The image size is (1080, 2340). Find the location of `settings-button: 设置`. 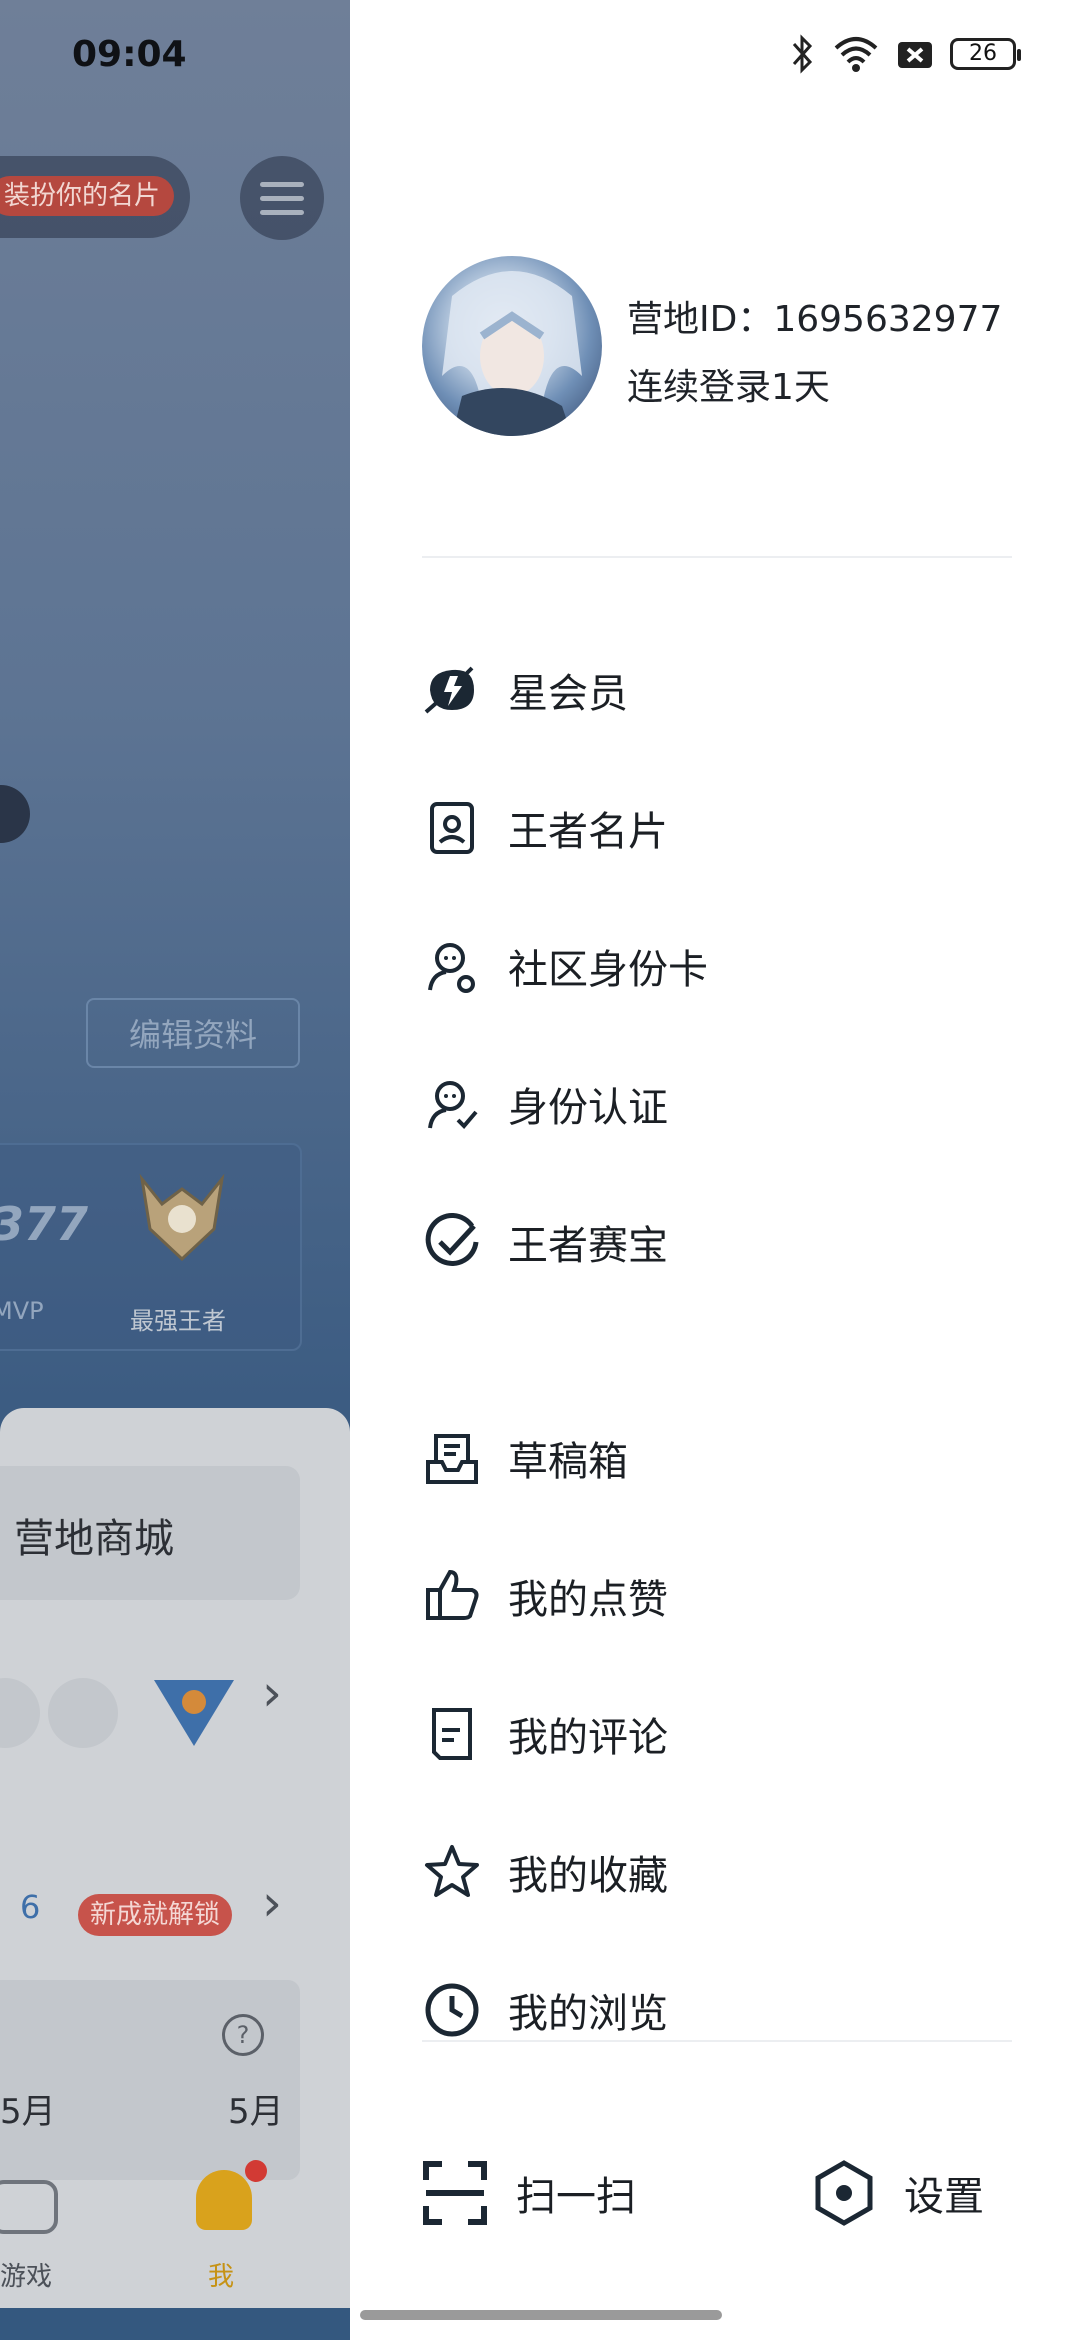

settings-button: 设置 is located at coordinates (898, 2193).